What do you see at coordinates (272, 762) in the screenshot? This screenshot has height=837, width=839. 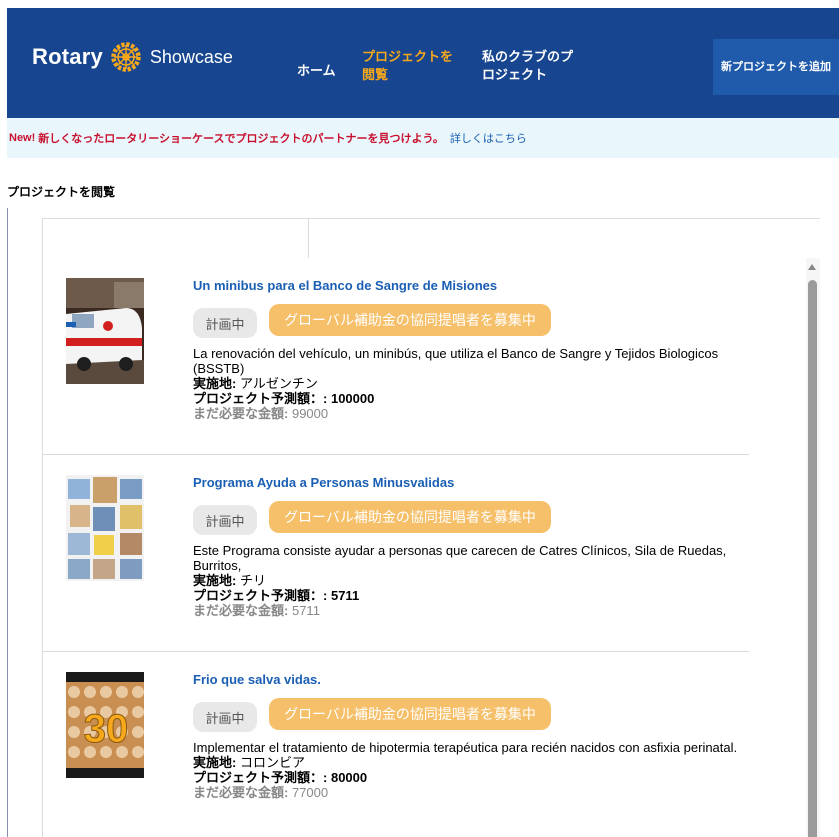 I see `location-value: コロンビア` at bounding box center [272, 762].